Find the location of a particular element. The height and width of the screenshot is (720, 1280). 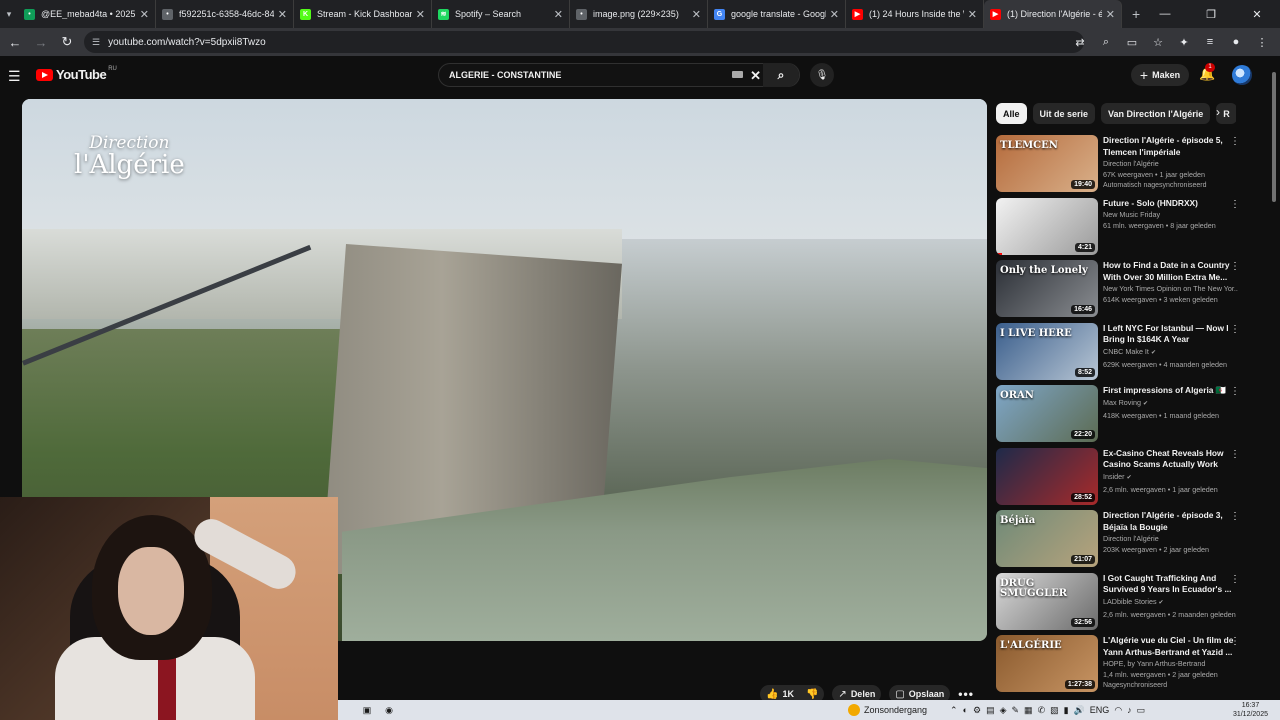

video-thumbnail: Only the Lonely 16:46 is located at coordinates (1047, 288).